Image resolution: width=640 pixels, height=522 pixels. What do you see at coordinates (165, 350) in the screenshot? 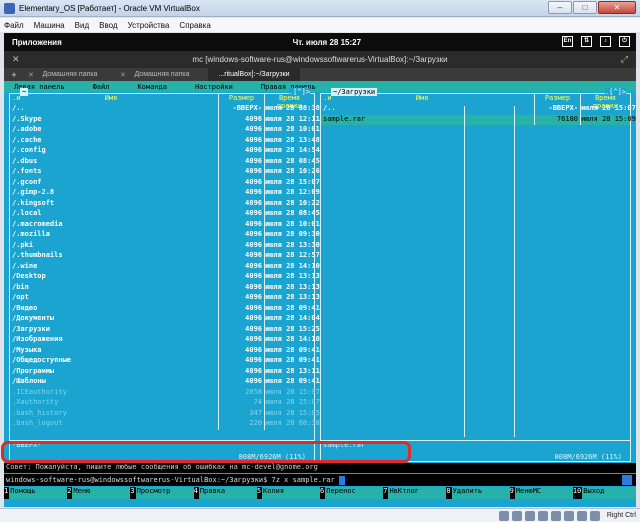
I see `file-row: /Музыка 4096 июля 28 09:41` at bounding box center [165, 350].